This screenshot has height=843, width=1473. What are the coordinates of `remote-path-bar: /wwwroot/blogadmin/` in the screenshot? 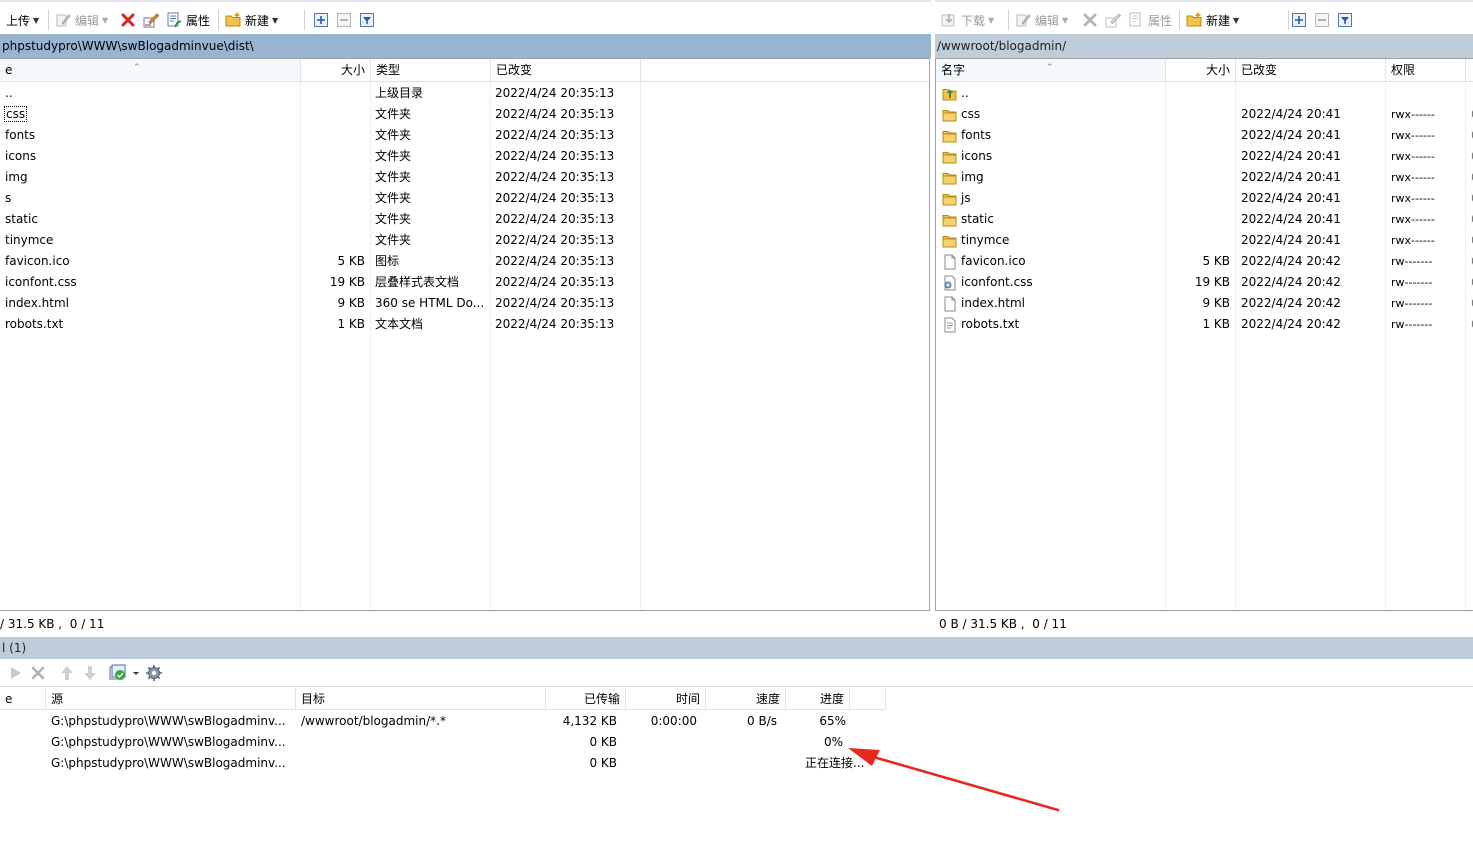 It's located at (1204, 46).